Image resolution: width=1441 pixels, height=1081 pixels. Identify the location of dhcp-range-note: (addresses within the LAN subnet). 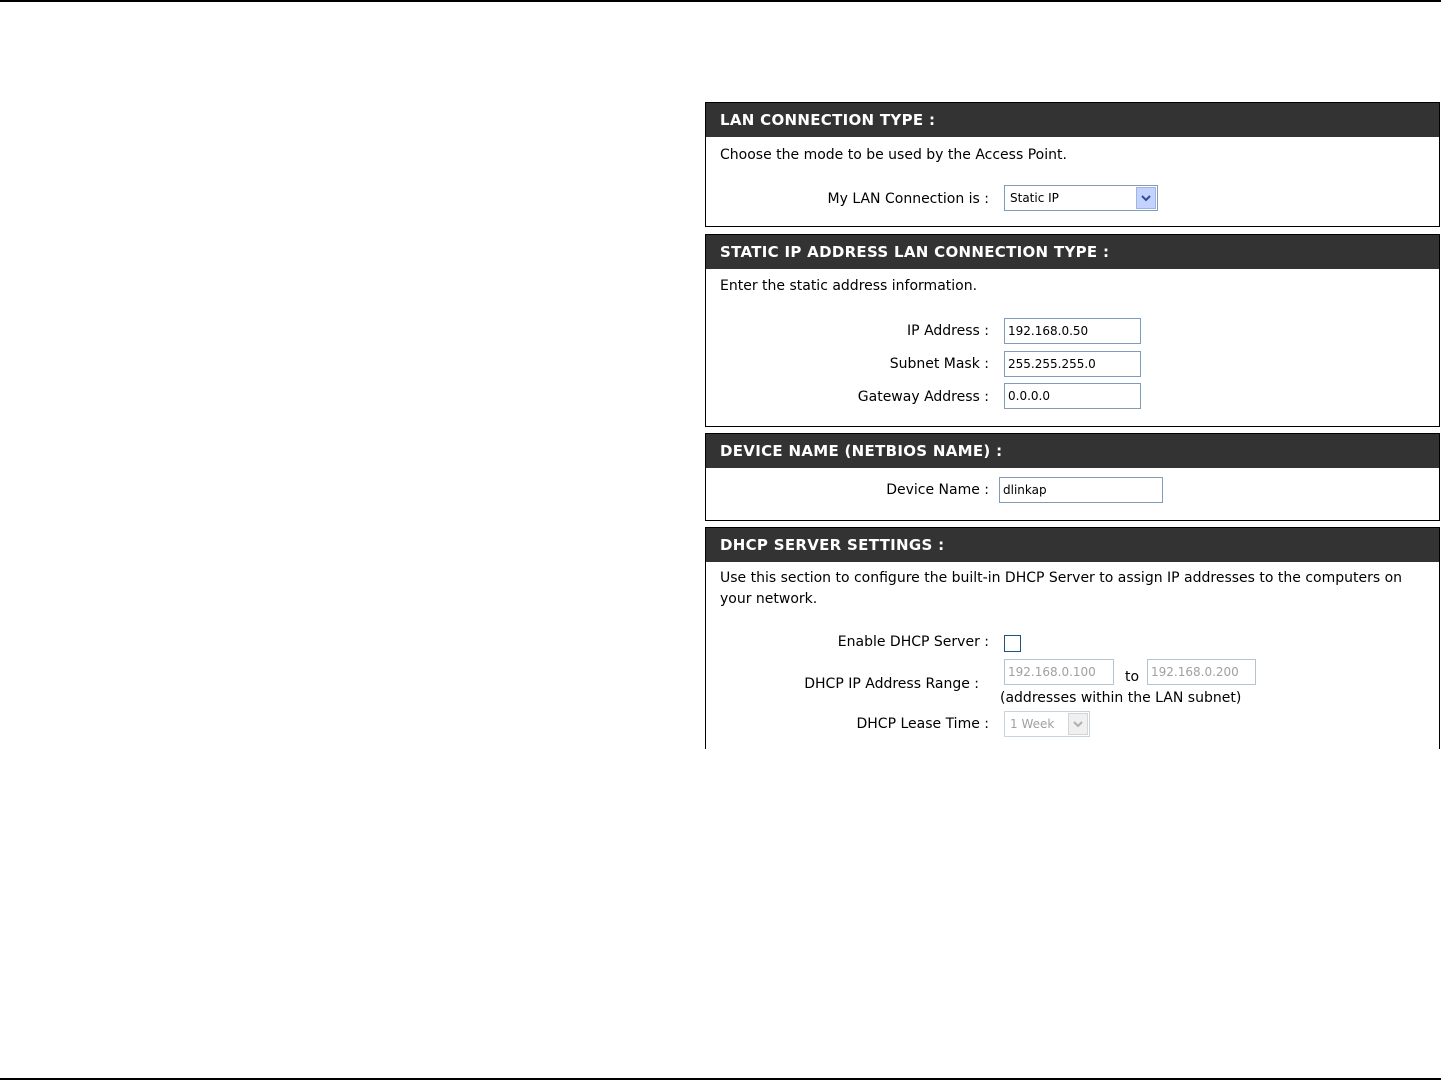
(1121, 698).